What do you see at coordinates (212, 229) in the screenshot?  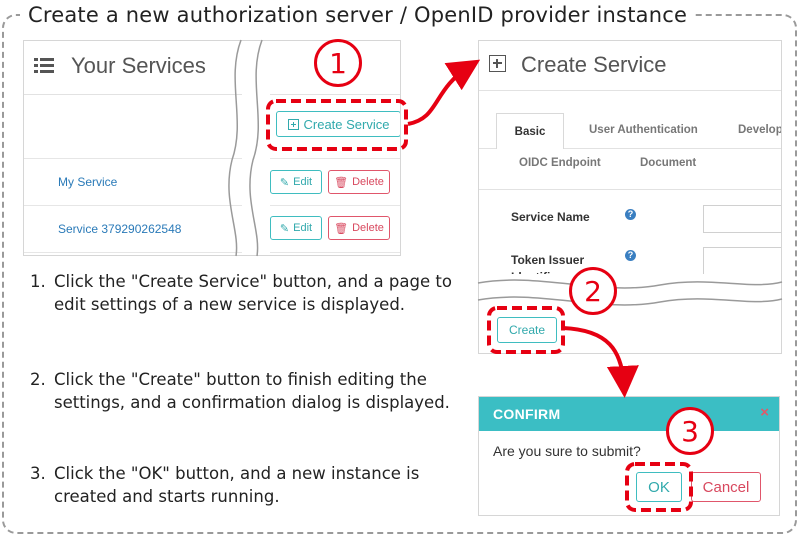 I see `table-row: Service 379290262548 ✎ Edit 🗑 Delete` at bounding box center [212, 229].